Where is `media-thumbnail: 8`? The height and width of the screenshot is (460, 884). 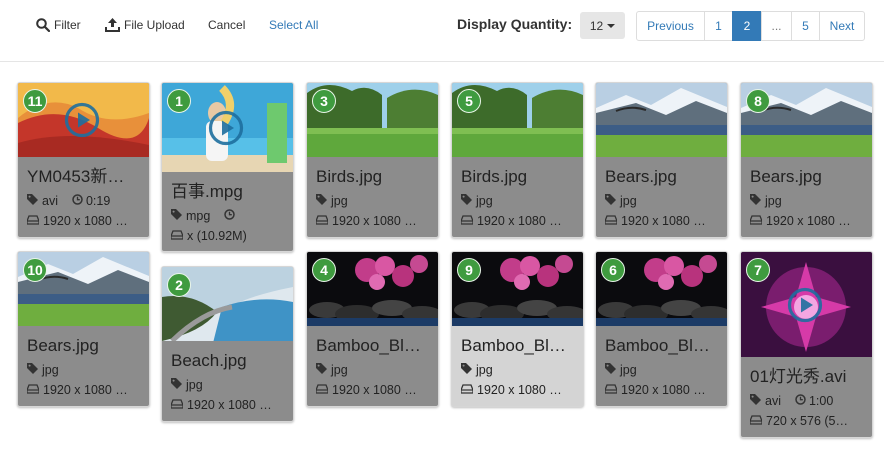
media-thumbnail: 8 is located at coordinates (806, 120).